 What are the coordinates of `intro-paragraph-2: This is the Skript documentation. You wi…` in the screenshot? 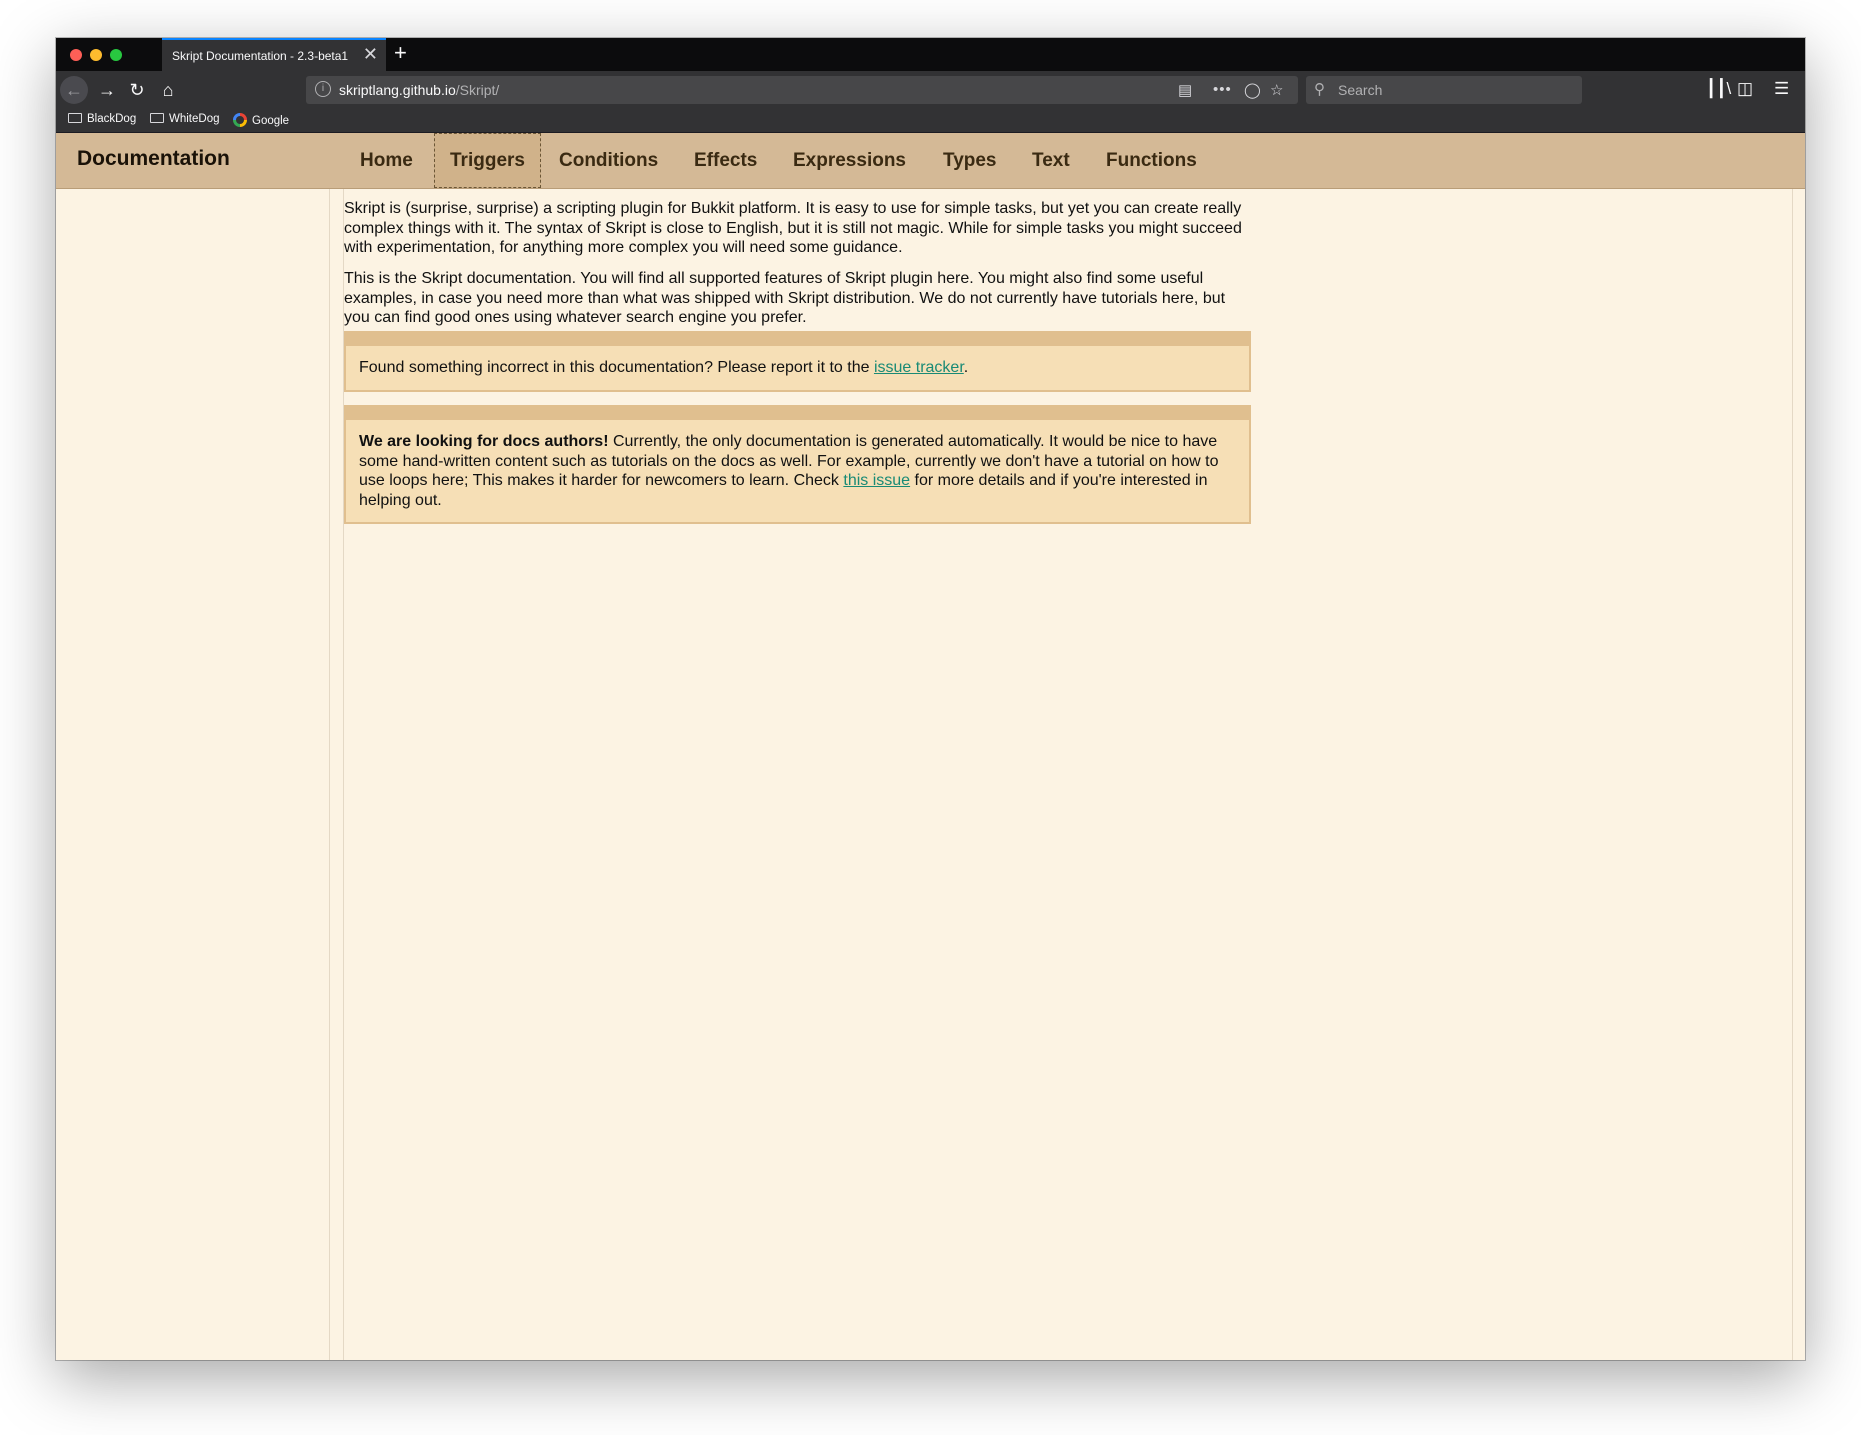 It's located at (785, 298).